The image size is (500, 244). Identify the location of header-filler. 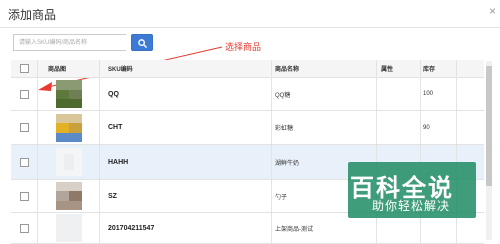
(470, 68).